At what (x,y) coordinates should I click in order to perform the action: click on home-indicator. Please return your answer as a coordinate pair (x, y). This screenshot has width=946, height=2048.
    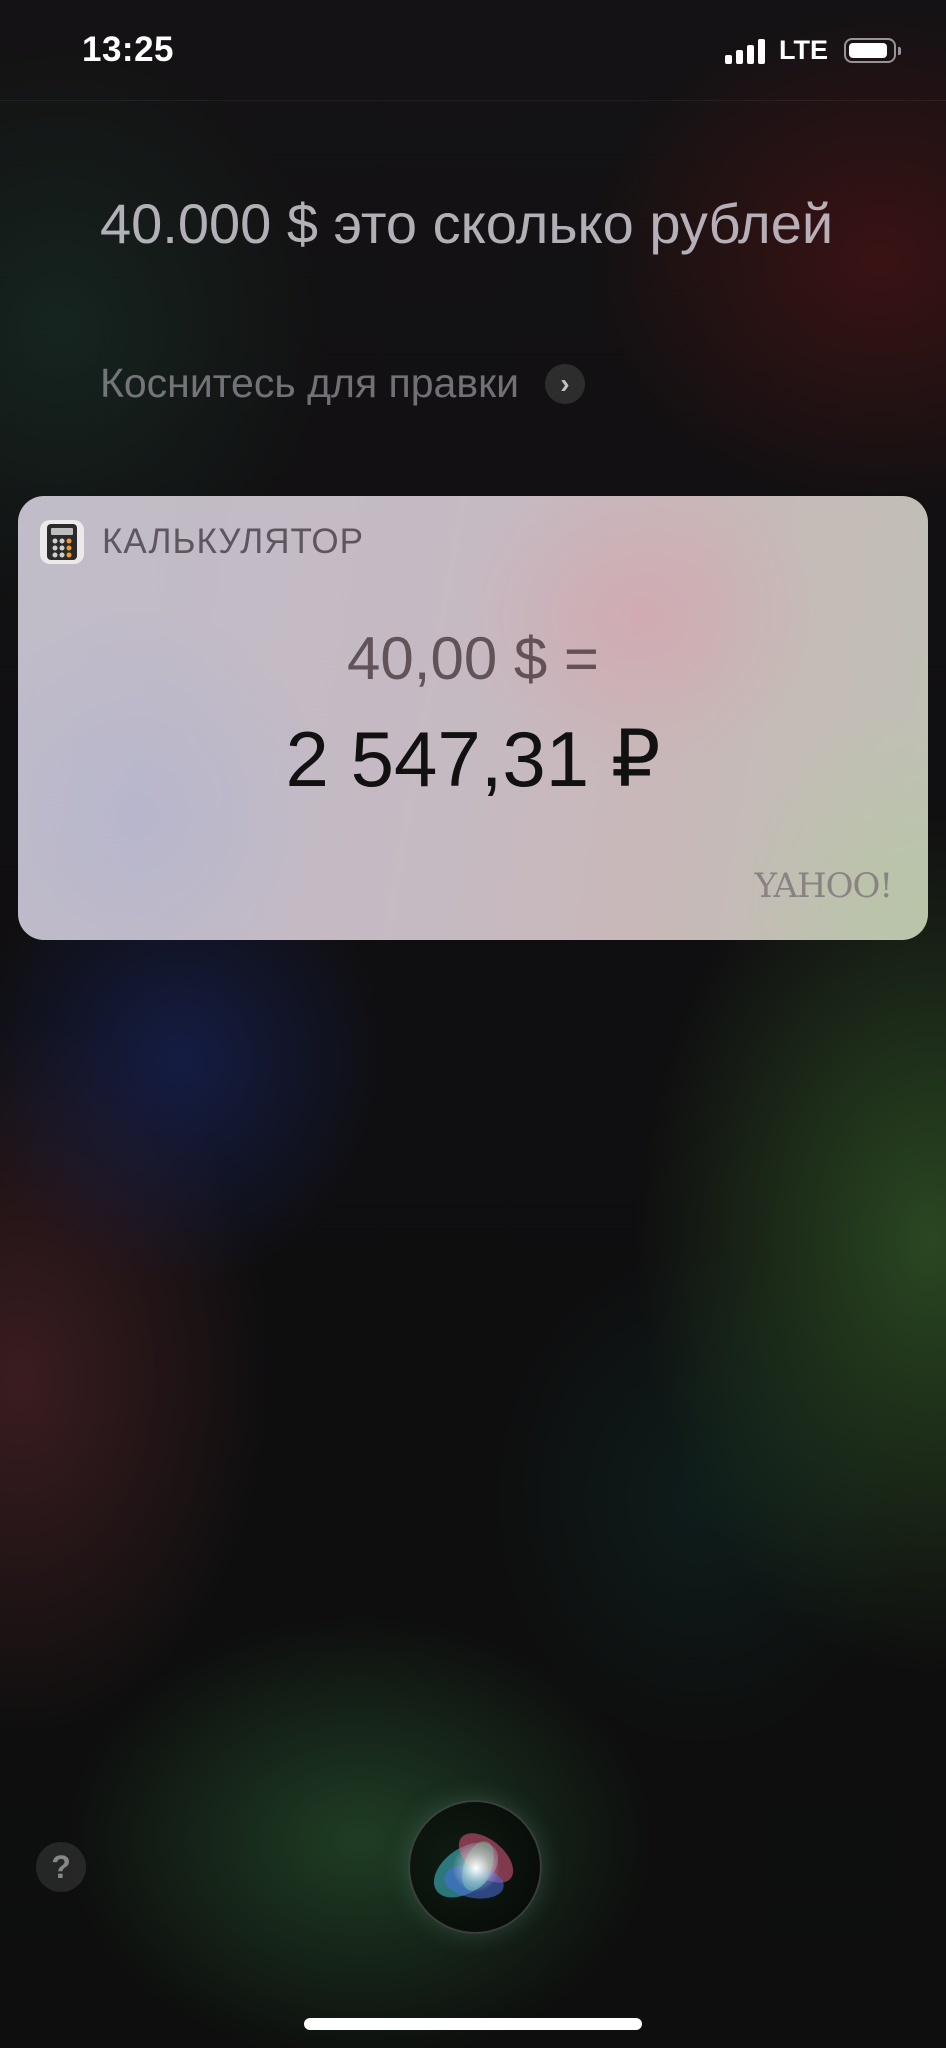
    Looking at the image, I should click on (473, 2024).